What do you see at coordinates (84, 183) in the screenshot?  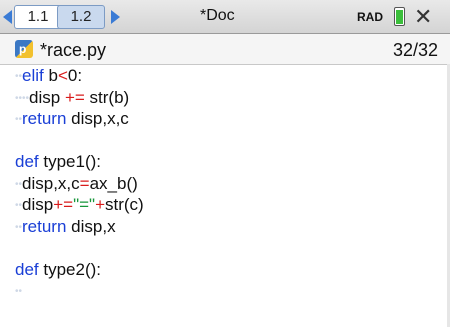 I see `operator: =` at bounding box center [84, 183].